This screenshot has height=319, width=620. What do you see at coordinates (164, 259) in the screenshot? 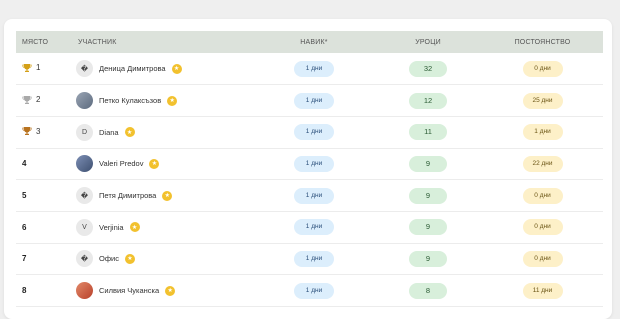
I see `user-cell: � Офис ★` at bounding box center [164, 259].